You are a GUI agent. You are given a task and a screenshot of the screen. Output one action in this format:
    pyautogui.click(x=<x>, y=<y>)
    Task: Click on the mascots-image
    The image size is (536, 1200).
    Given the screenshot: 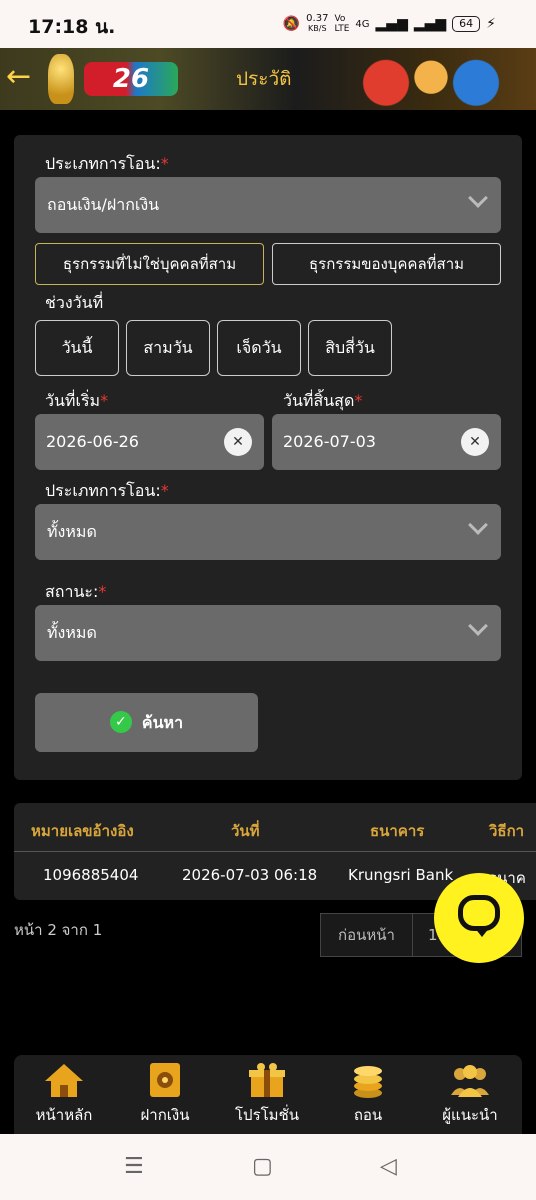 What is the action you would take?
    pyautogui.click(x=431, y=80)
    